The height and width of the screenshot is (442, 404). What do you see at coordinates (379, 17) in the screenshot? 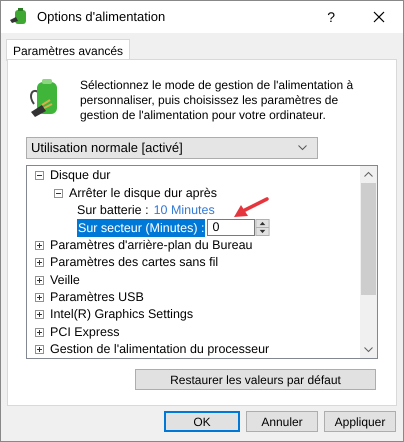
I see `close-icon` at bounding box center [379, 17].